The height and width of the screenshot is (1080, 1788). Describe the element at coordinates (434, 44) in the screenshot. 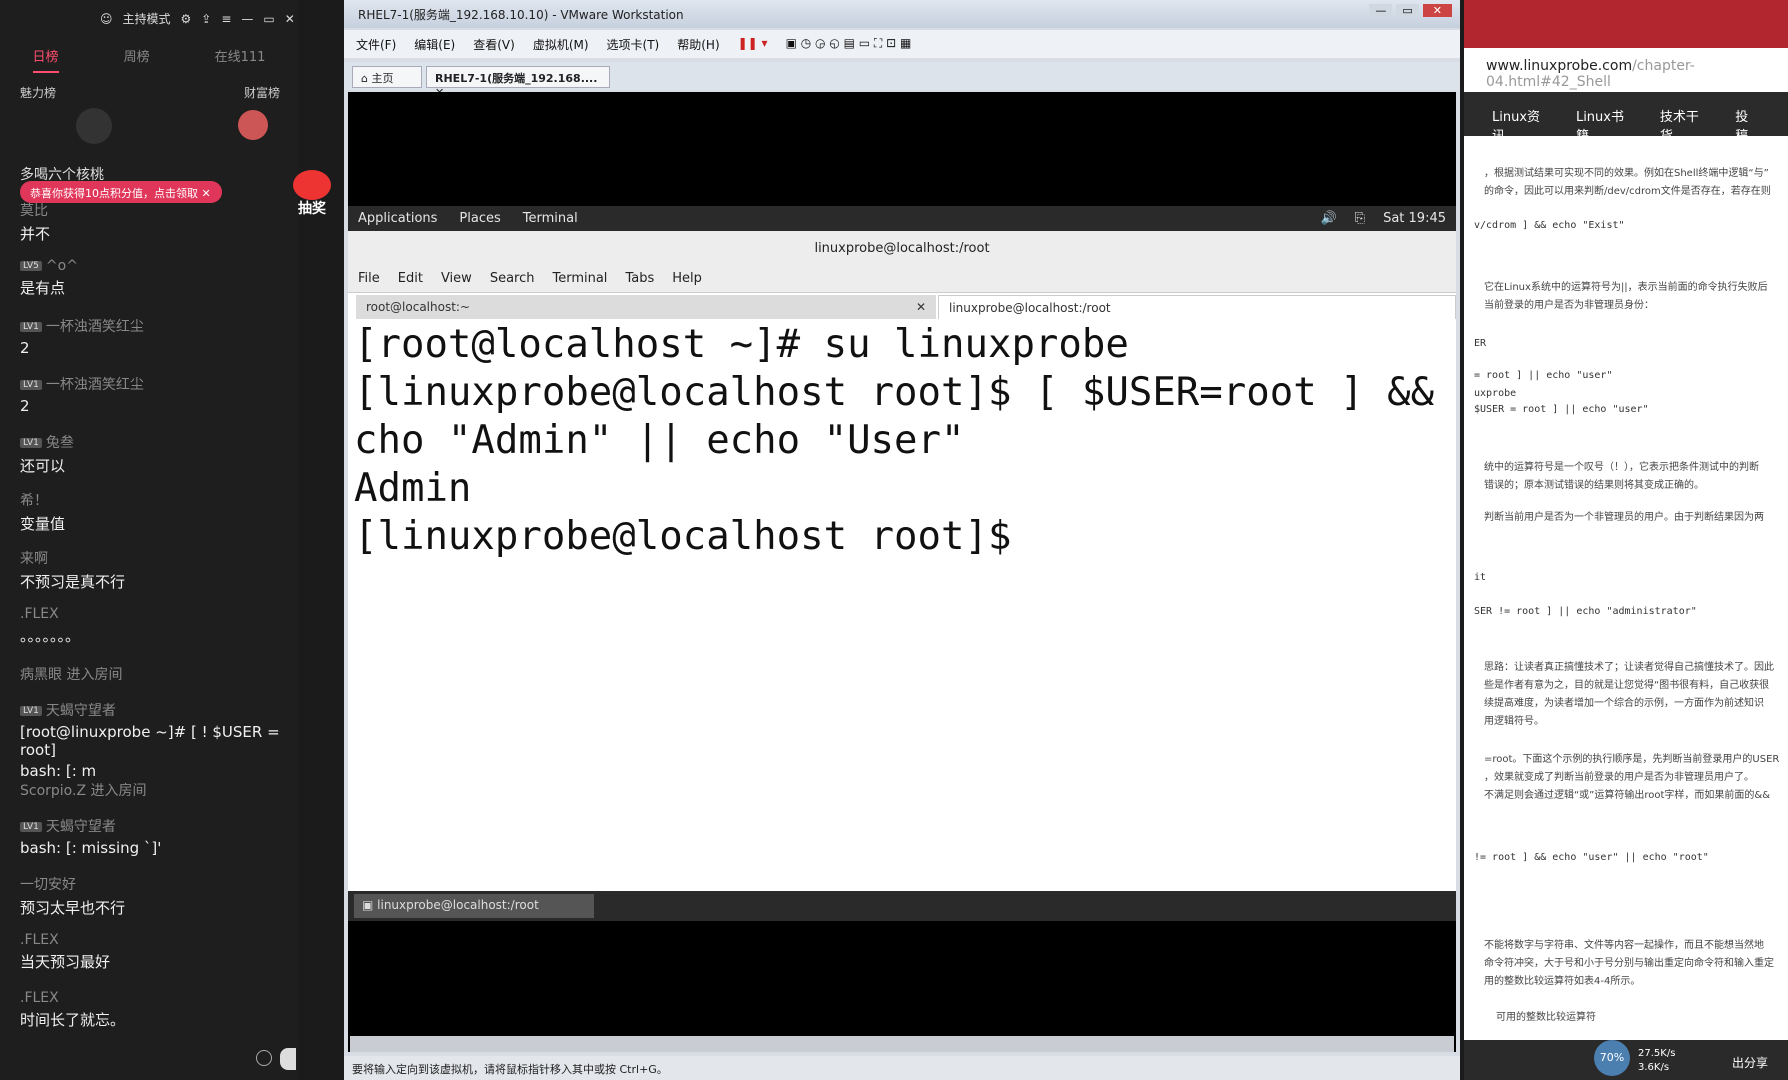

I see `menu-edit: 编辑(E)` at that location.